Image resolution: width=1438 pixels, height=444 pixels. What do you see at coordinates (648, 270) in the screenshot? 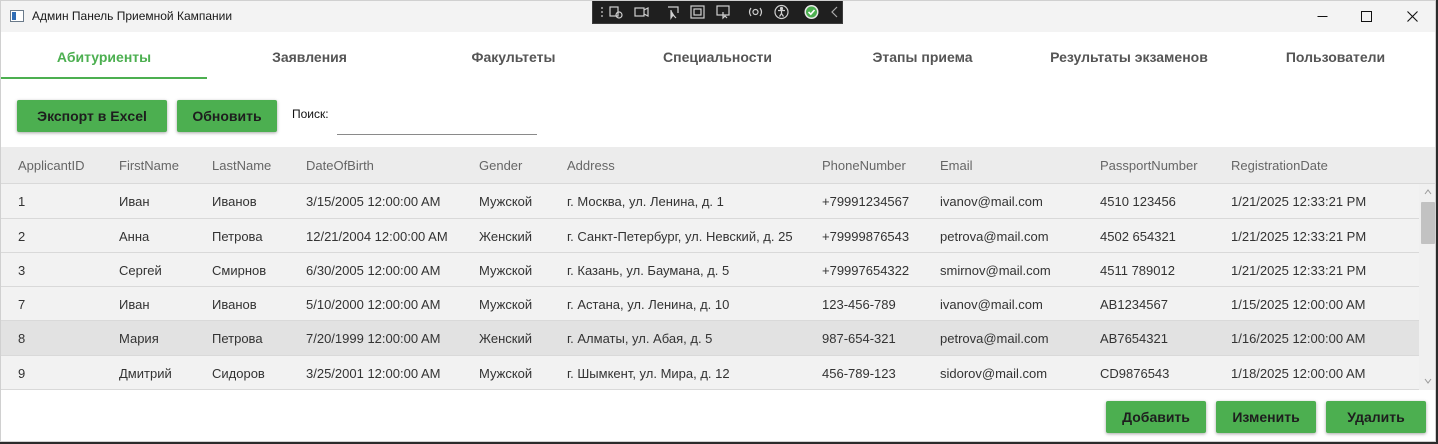
I see `cell-address: г. Казань, ул. Баумана, д. 5` at bounding box center [648, 270].